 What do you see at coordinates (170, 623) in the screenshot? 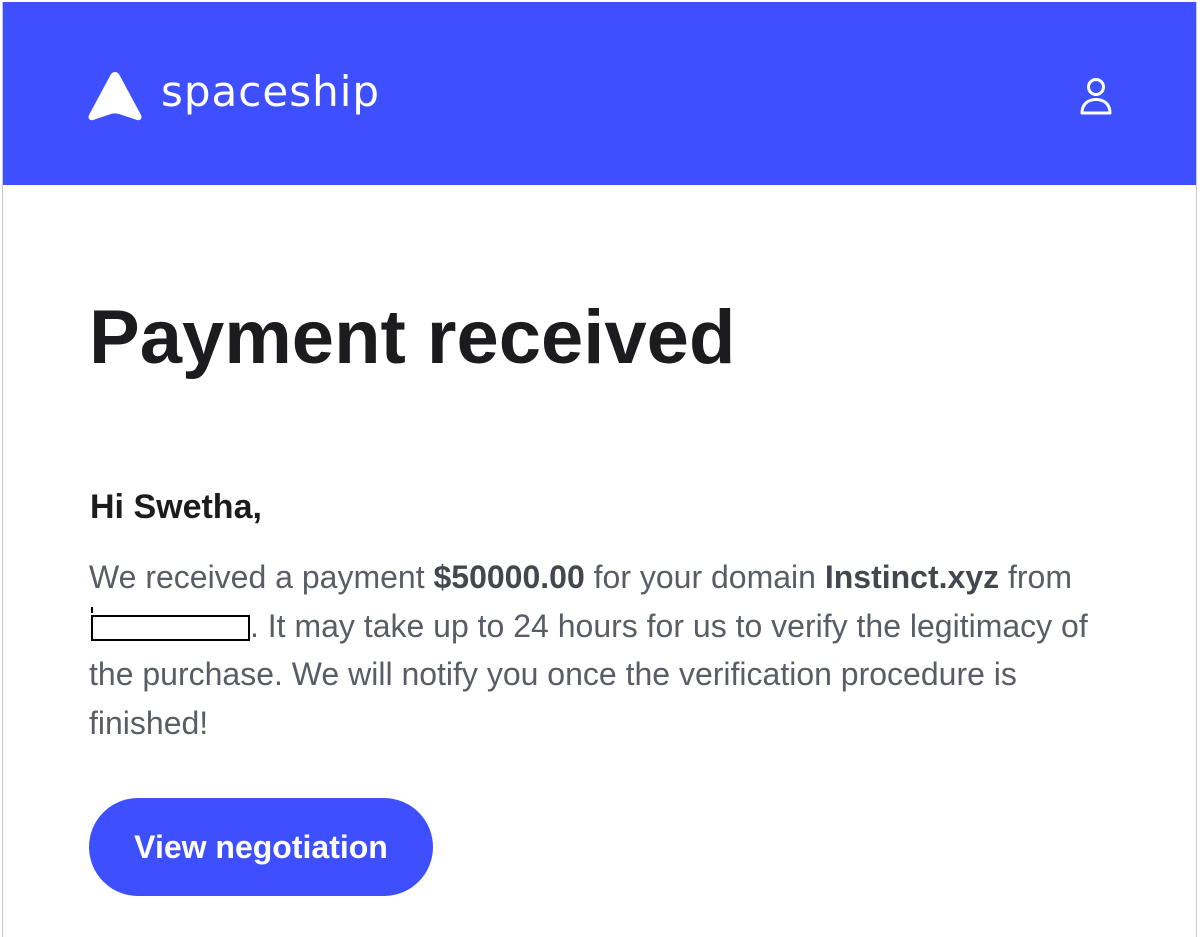
I see `redacted-sender` at bounding box center [170, 623].